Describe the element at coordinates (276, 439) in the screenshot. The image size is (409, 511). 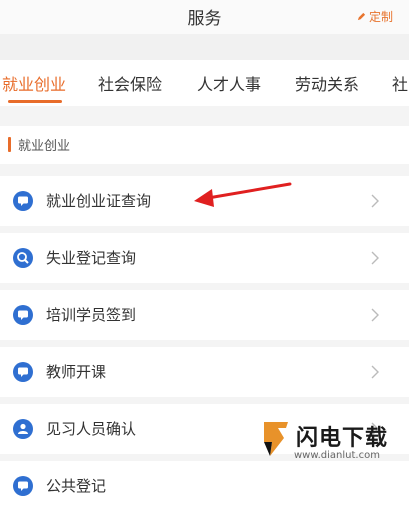
I see `lightning-logo-icon` at that location.